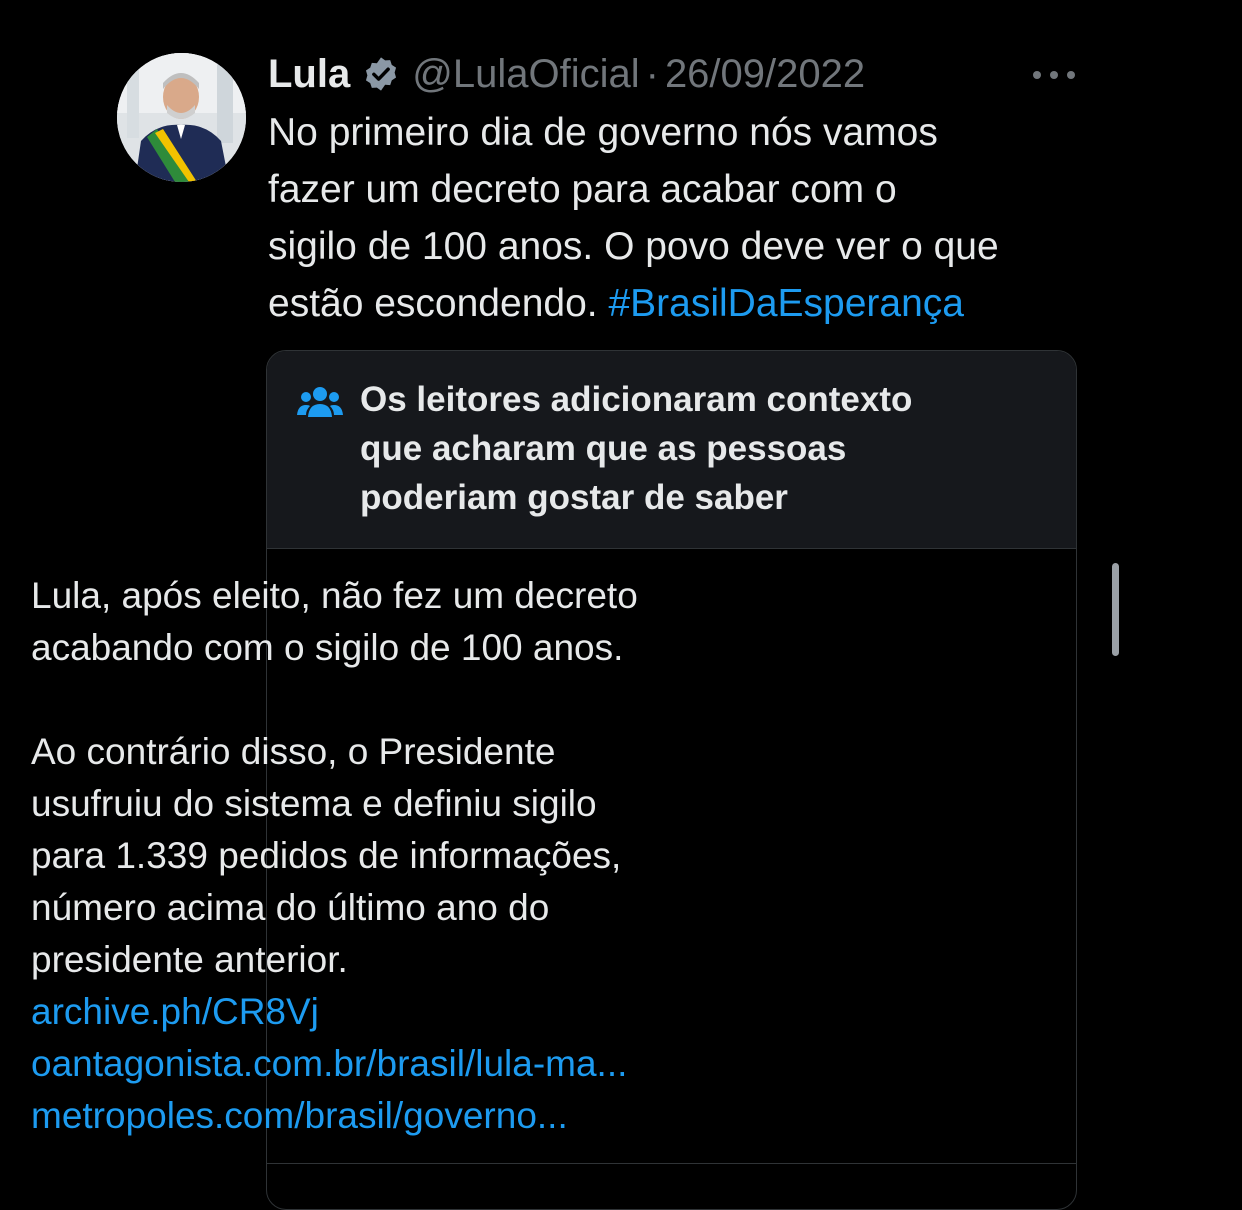 Image resolution: width=1242 pixels, height=1210 pixels. Describe the element at coordinates (582, 189) in the screenshot. I see `tweet-line: fazer um decreto para acabar com o` at that location.